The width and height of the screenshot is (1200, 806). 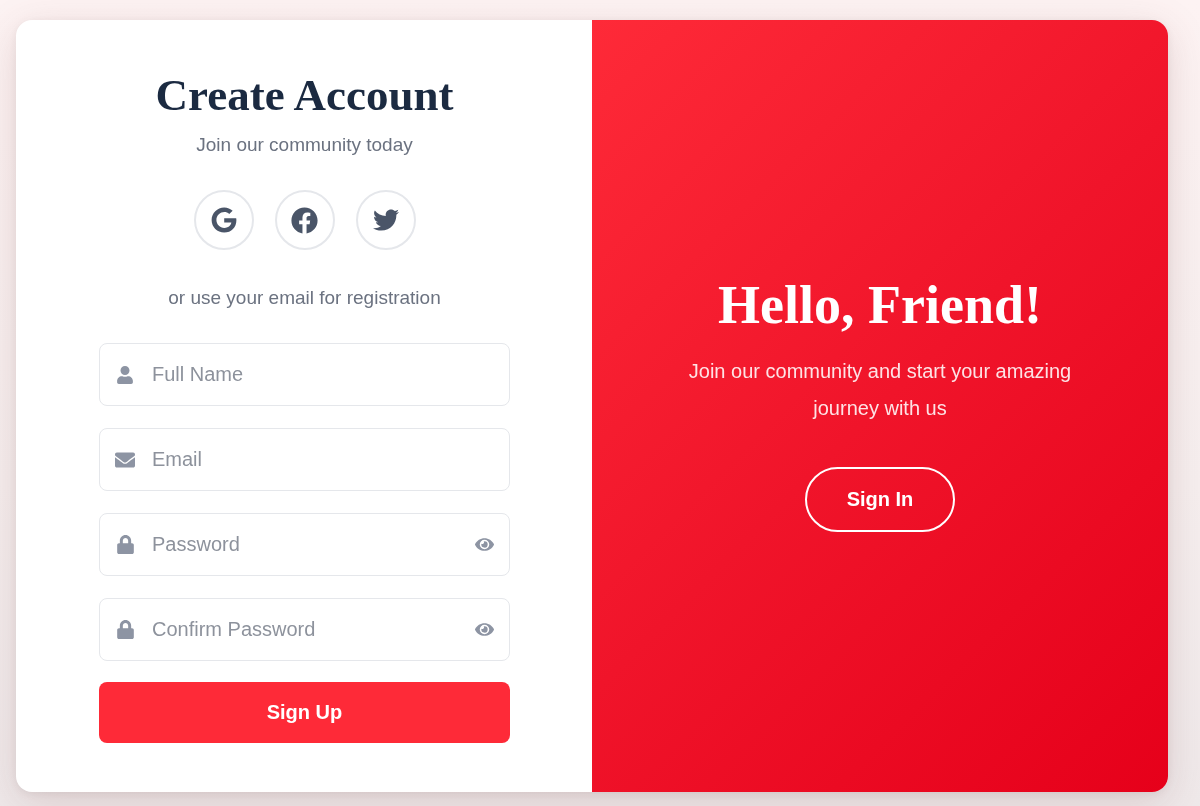 I want to click on create-account-title: Create Account, so click(x=304, y=95).